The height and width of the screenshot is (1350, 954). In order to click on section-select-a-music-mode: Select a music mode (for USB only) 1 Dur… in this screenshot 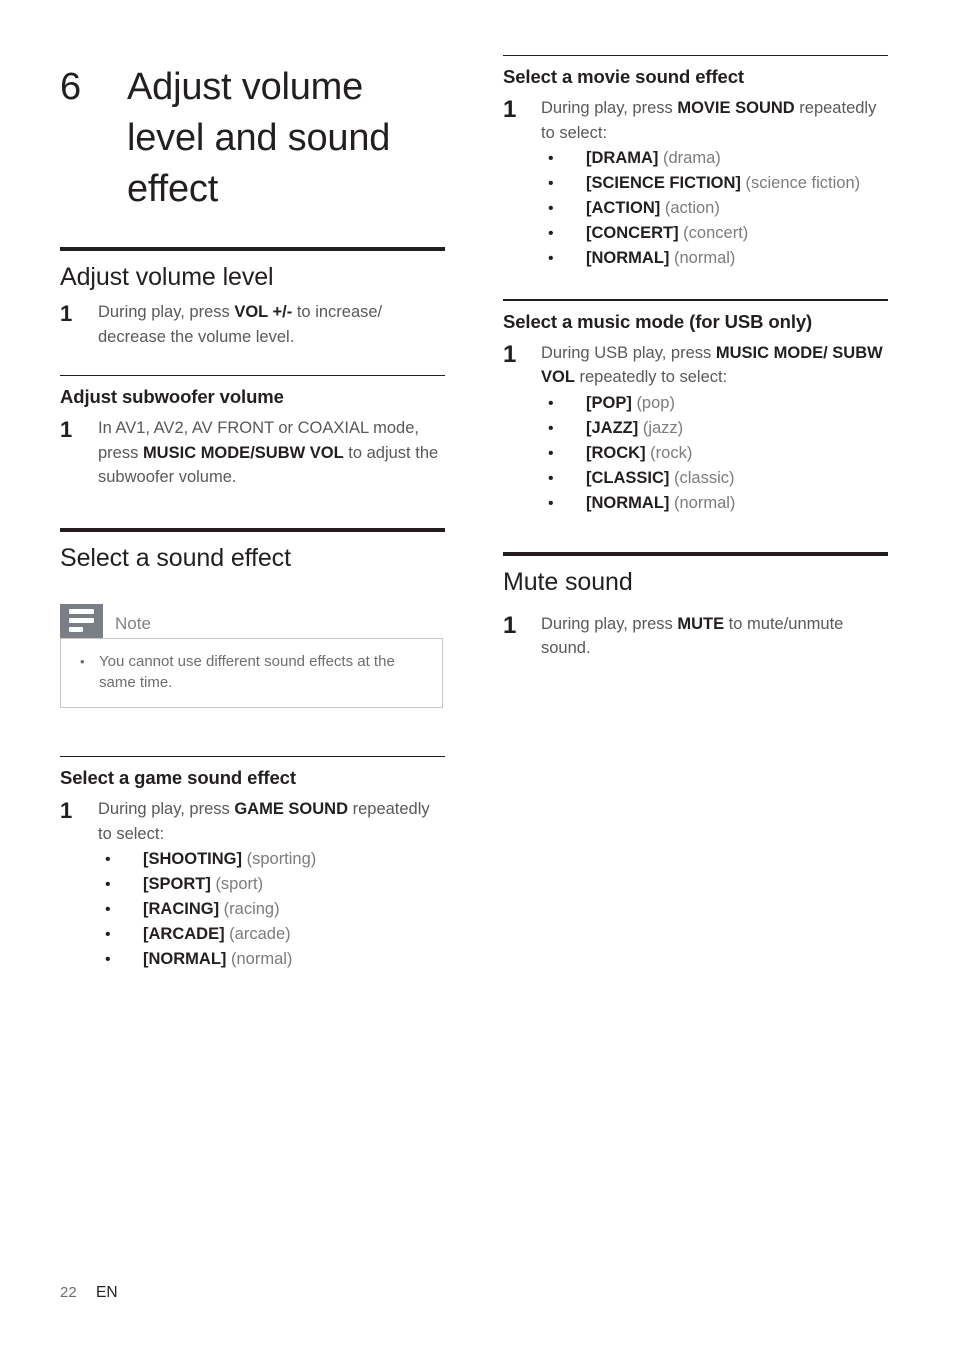, I will do `click(695, 407)`.